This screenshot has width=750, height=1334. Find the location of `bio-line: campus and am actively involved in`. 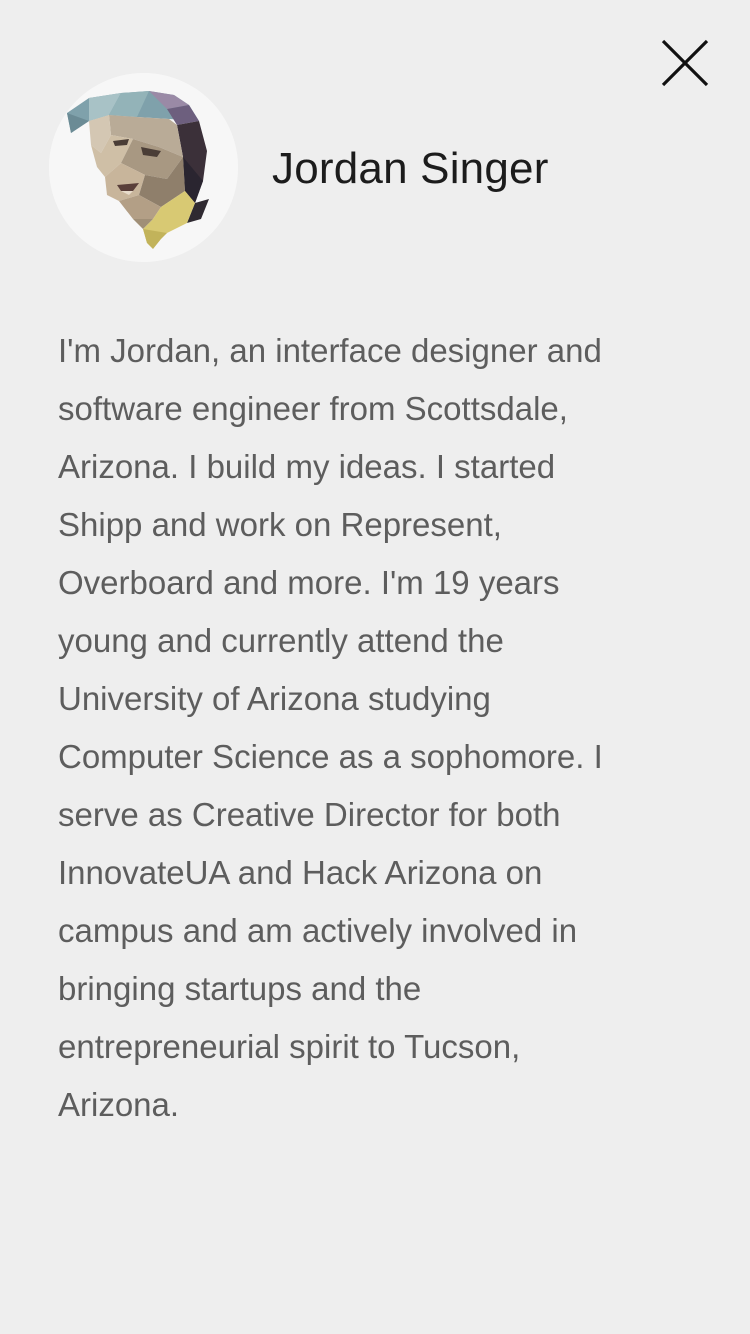

bio-line: campus and am actively involved in is located at coordinates (318, 930).